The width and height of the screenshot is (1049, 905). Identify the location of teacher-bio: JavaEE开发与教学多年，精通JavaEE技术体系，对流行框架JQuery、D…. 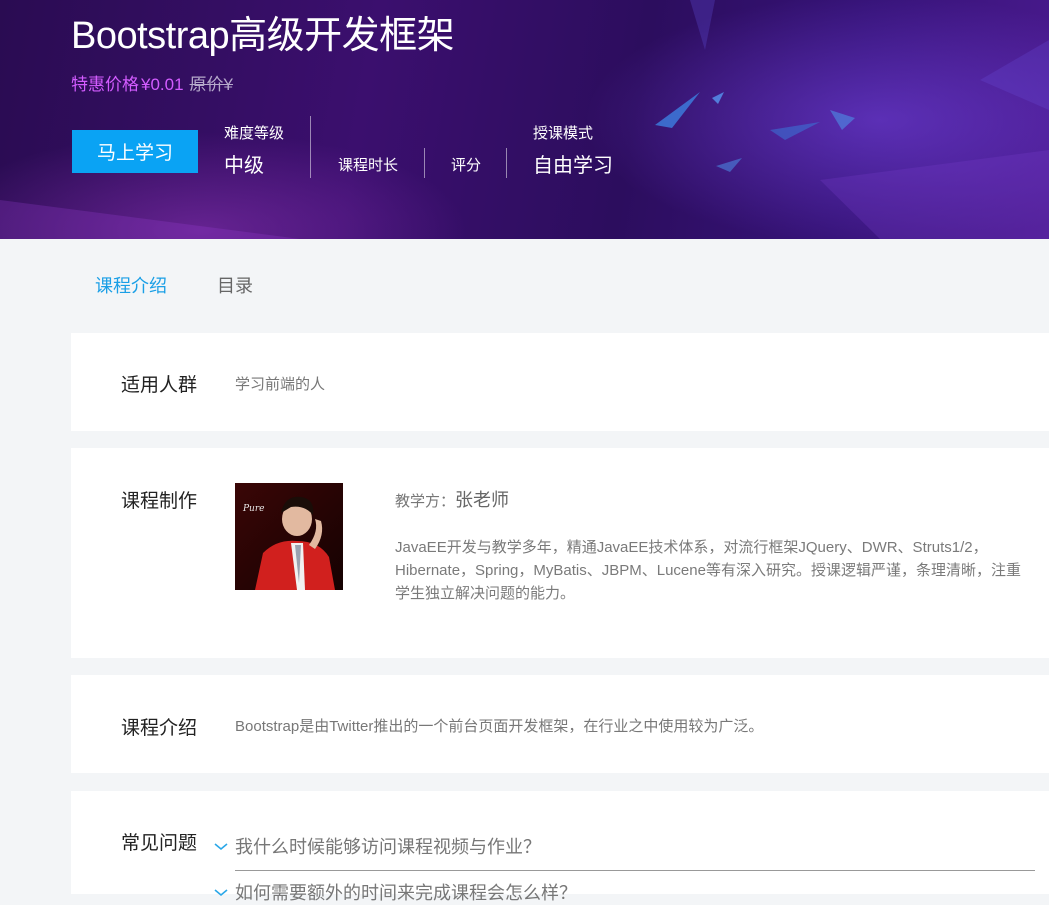
(708, 570).